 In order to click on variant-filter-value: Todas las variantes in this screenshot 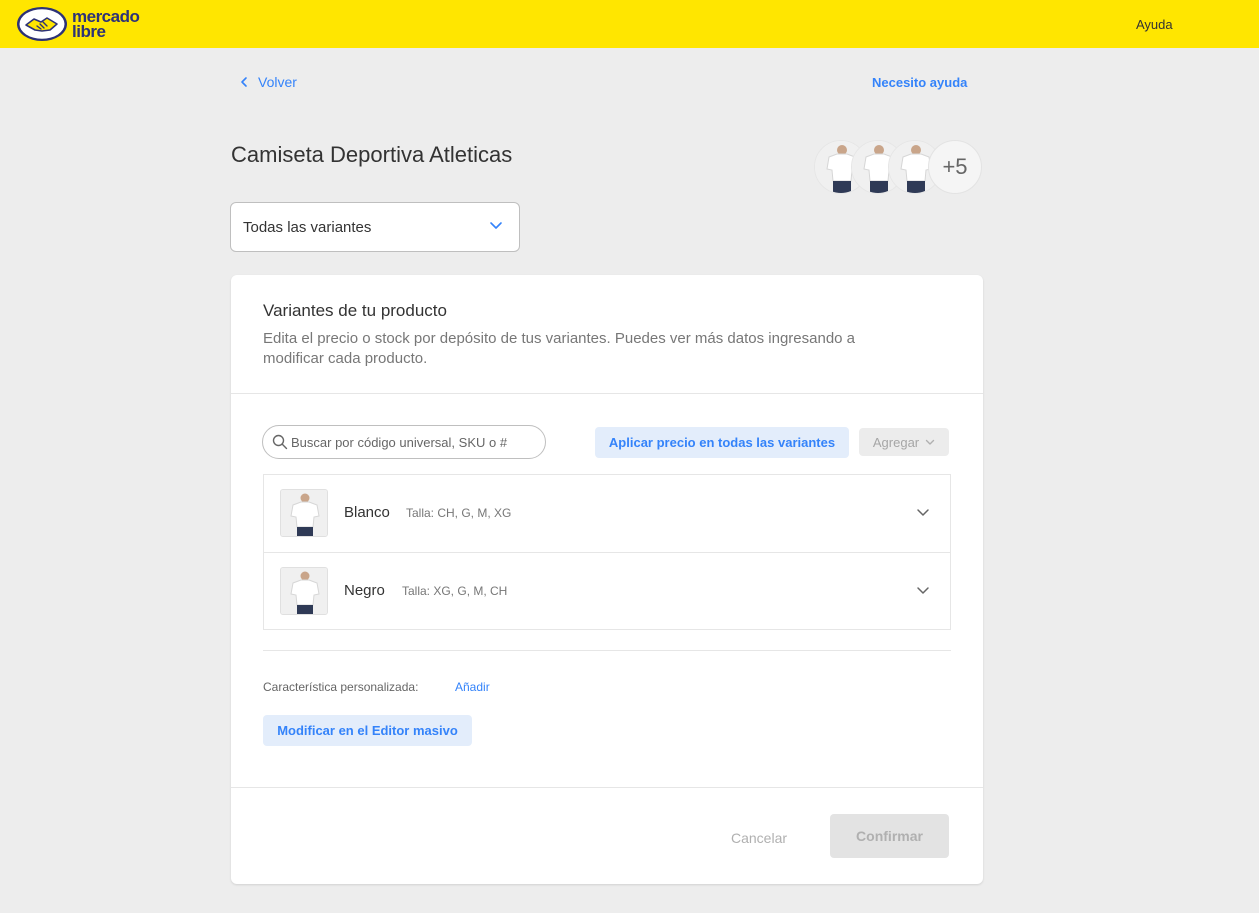, I will do `click(307, 227)`.